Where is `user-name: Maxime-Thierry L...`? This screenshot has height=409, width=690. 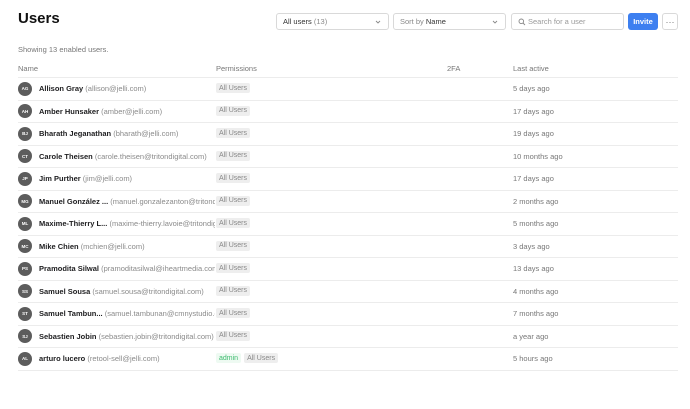 user-name: Maxime-Thierry L... is located at coordinates (73, 223).